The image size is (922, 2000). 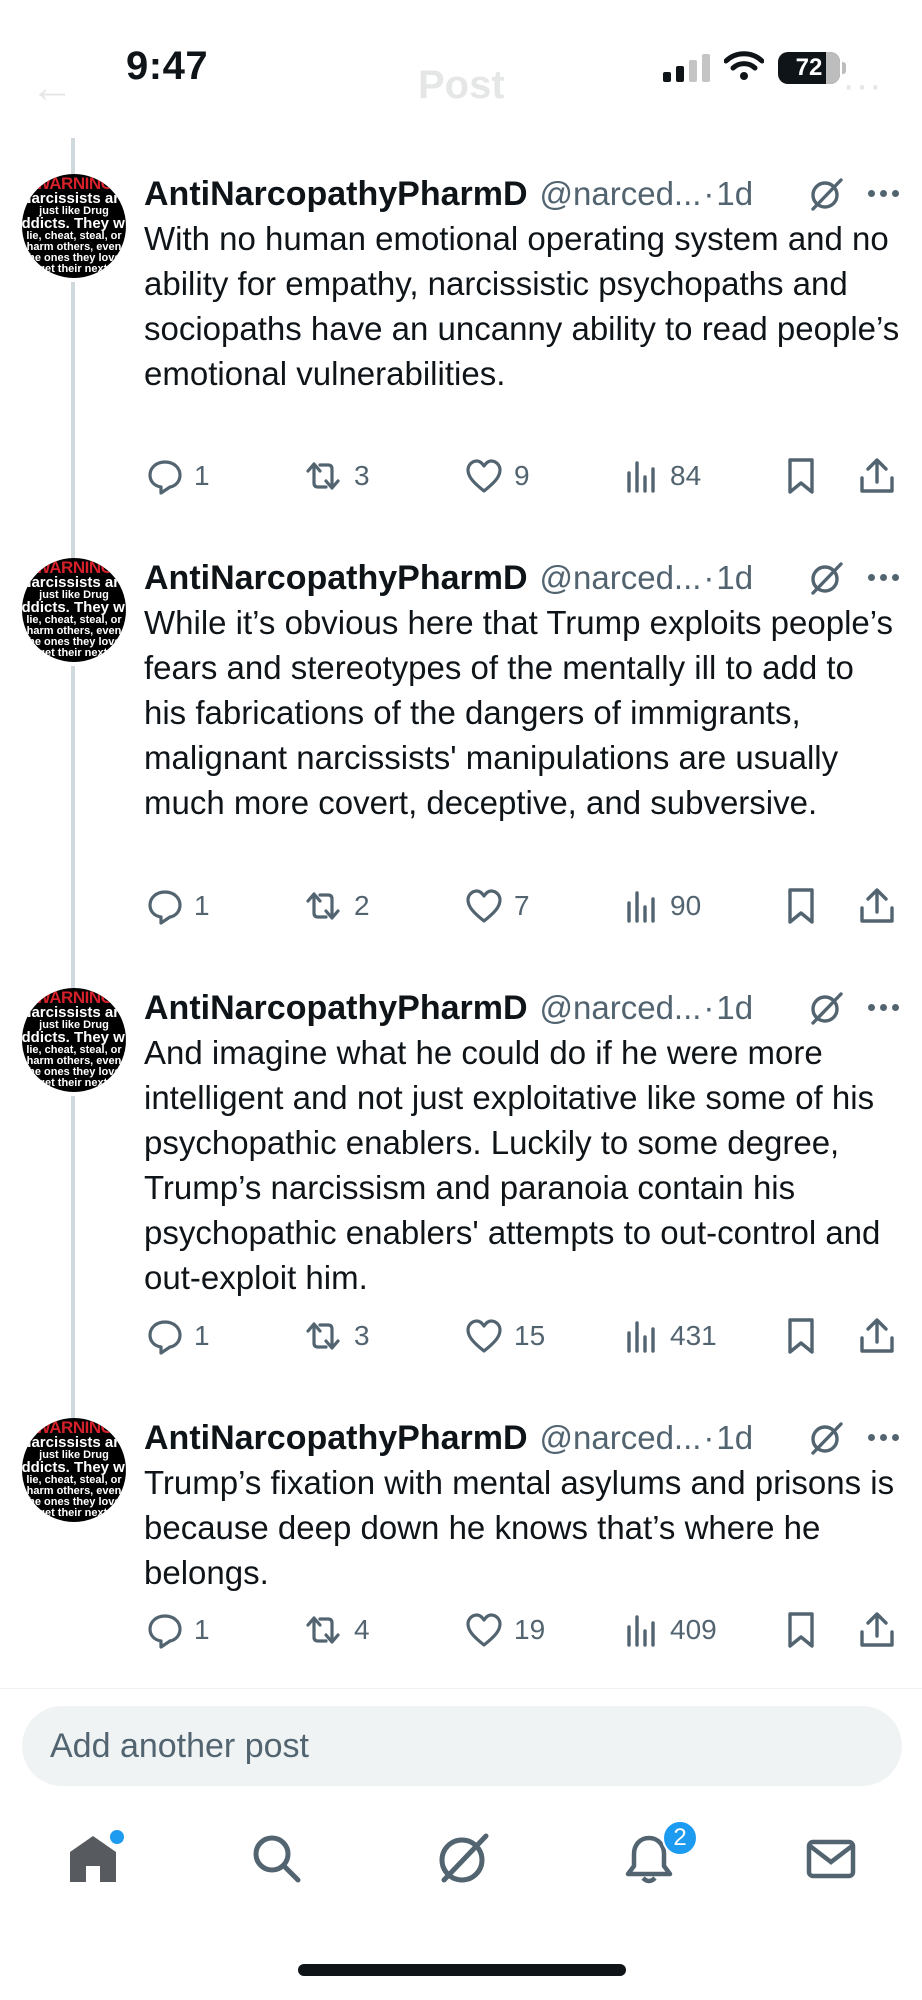 I want to click on like-button: 19, so click(x=504, y=1630).